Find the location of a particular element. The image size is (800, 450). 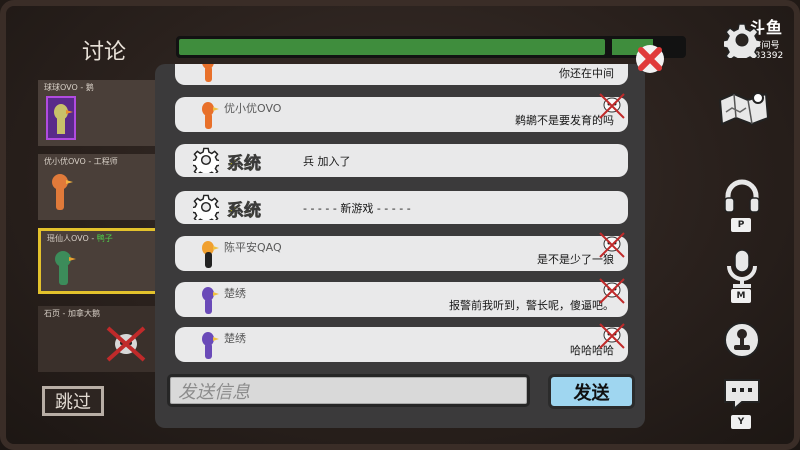

timer-fill is located at coordinates (392, 47).